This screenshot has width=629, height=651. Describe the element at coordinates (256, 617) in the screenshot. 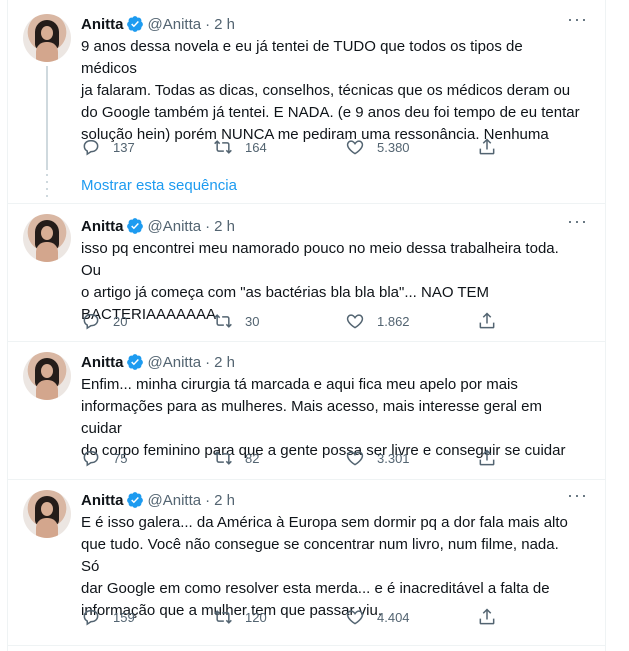

I see `retweet-count: 120` at that location.